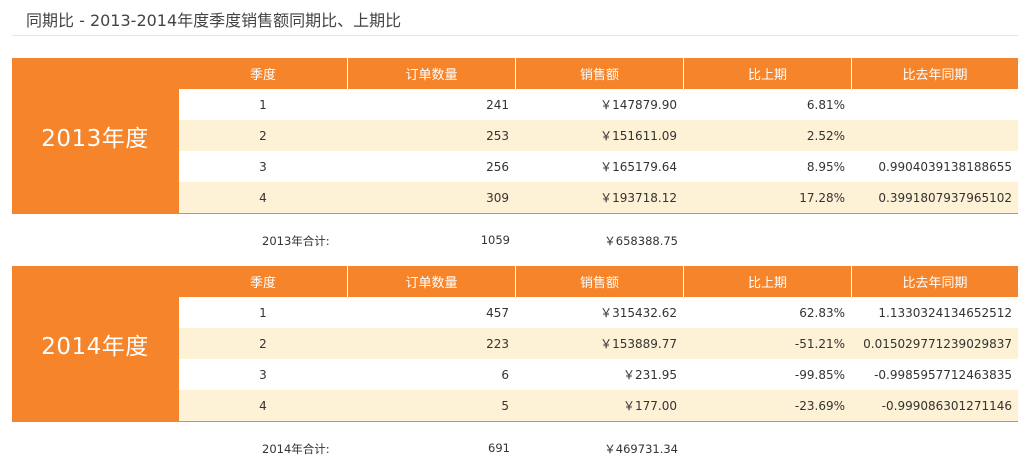 The height and width of the screenshot is (460, 1029). Describe the element at coordinates (946, 405) in the screenshot. I see `cell-vs-last-year: -0.999086301271146` at that location.